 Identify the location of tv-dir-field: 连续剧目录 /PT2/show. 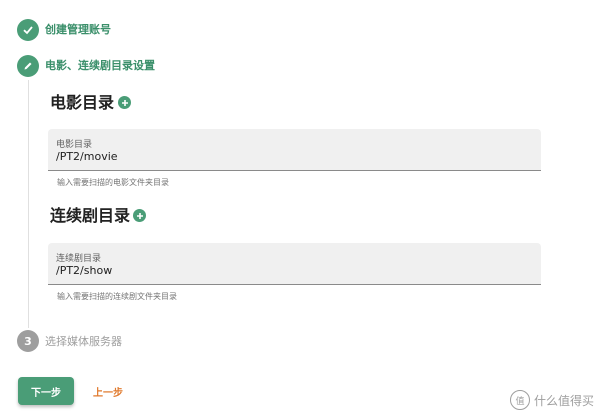
(294, 264).